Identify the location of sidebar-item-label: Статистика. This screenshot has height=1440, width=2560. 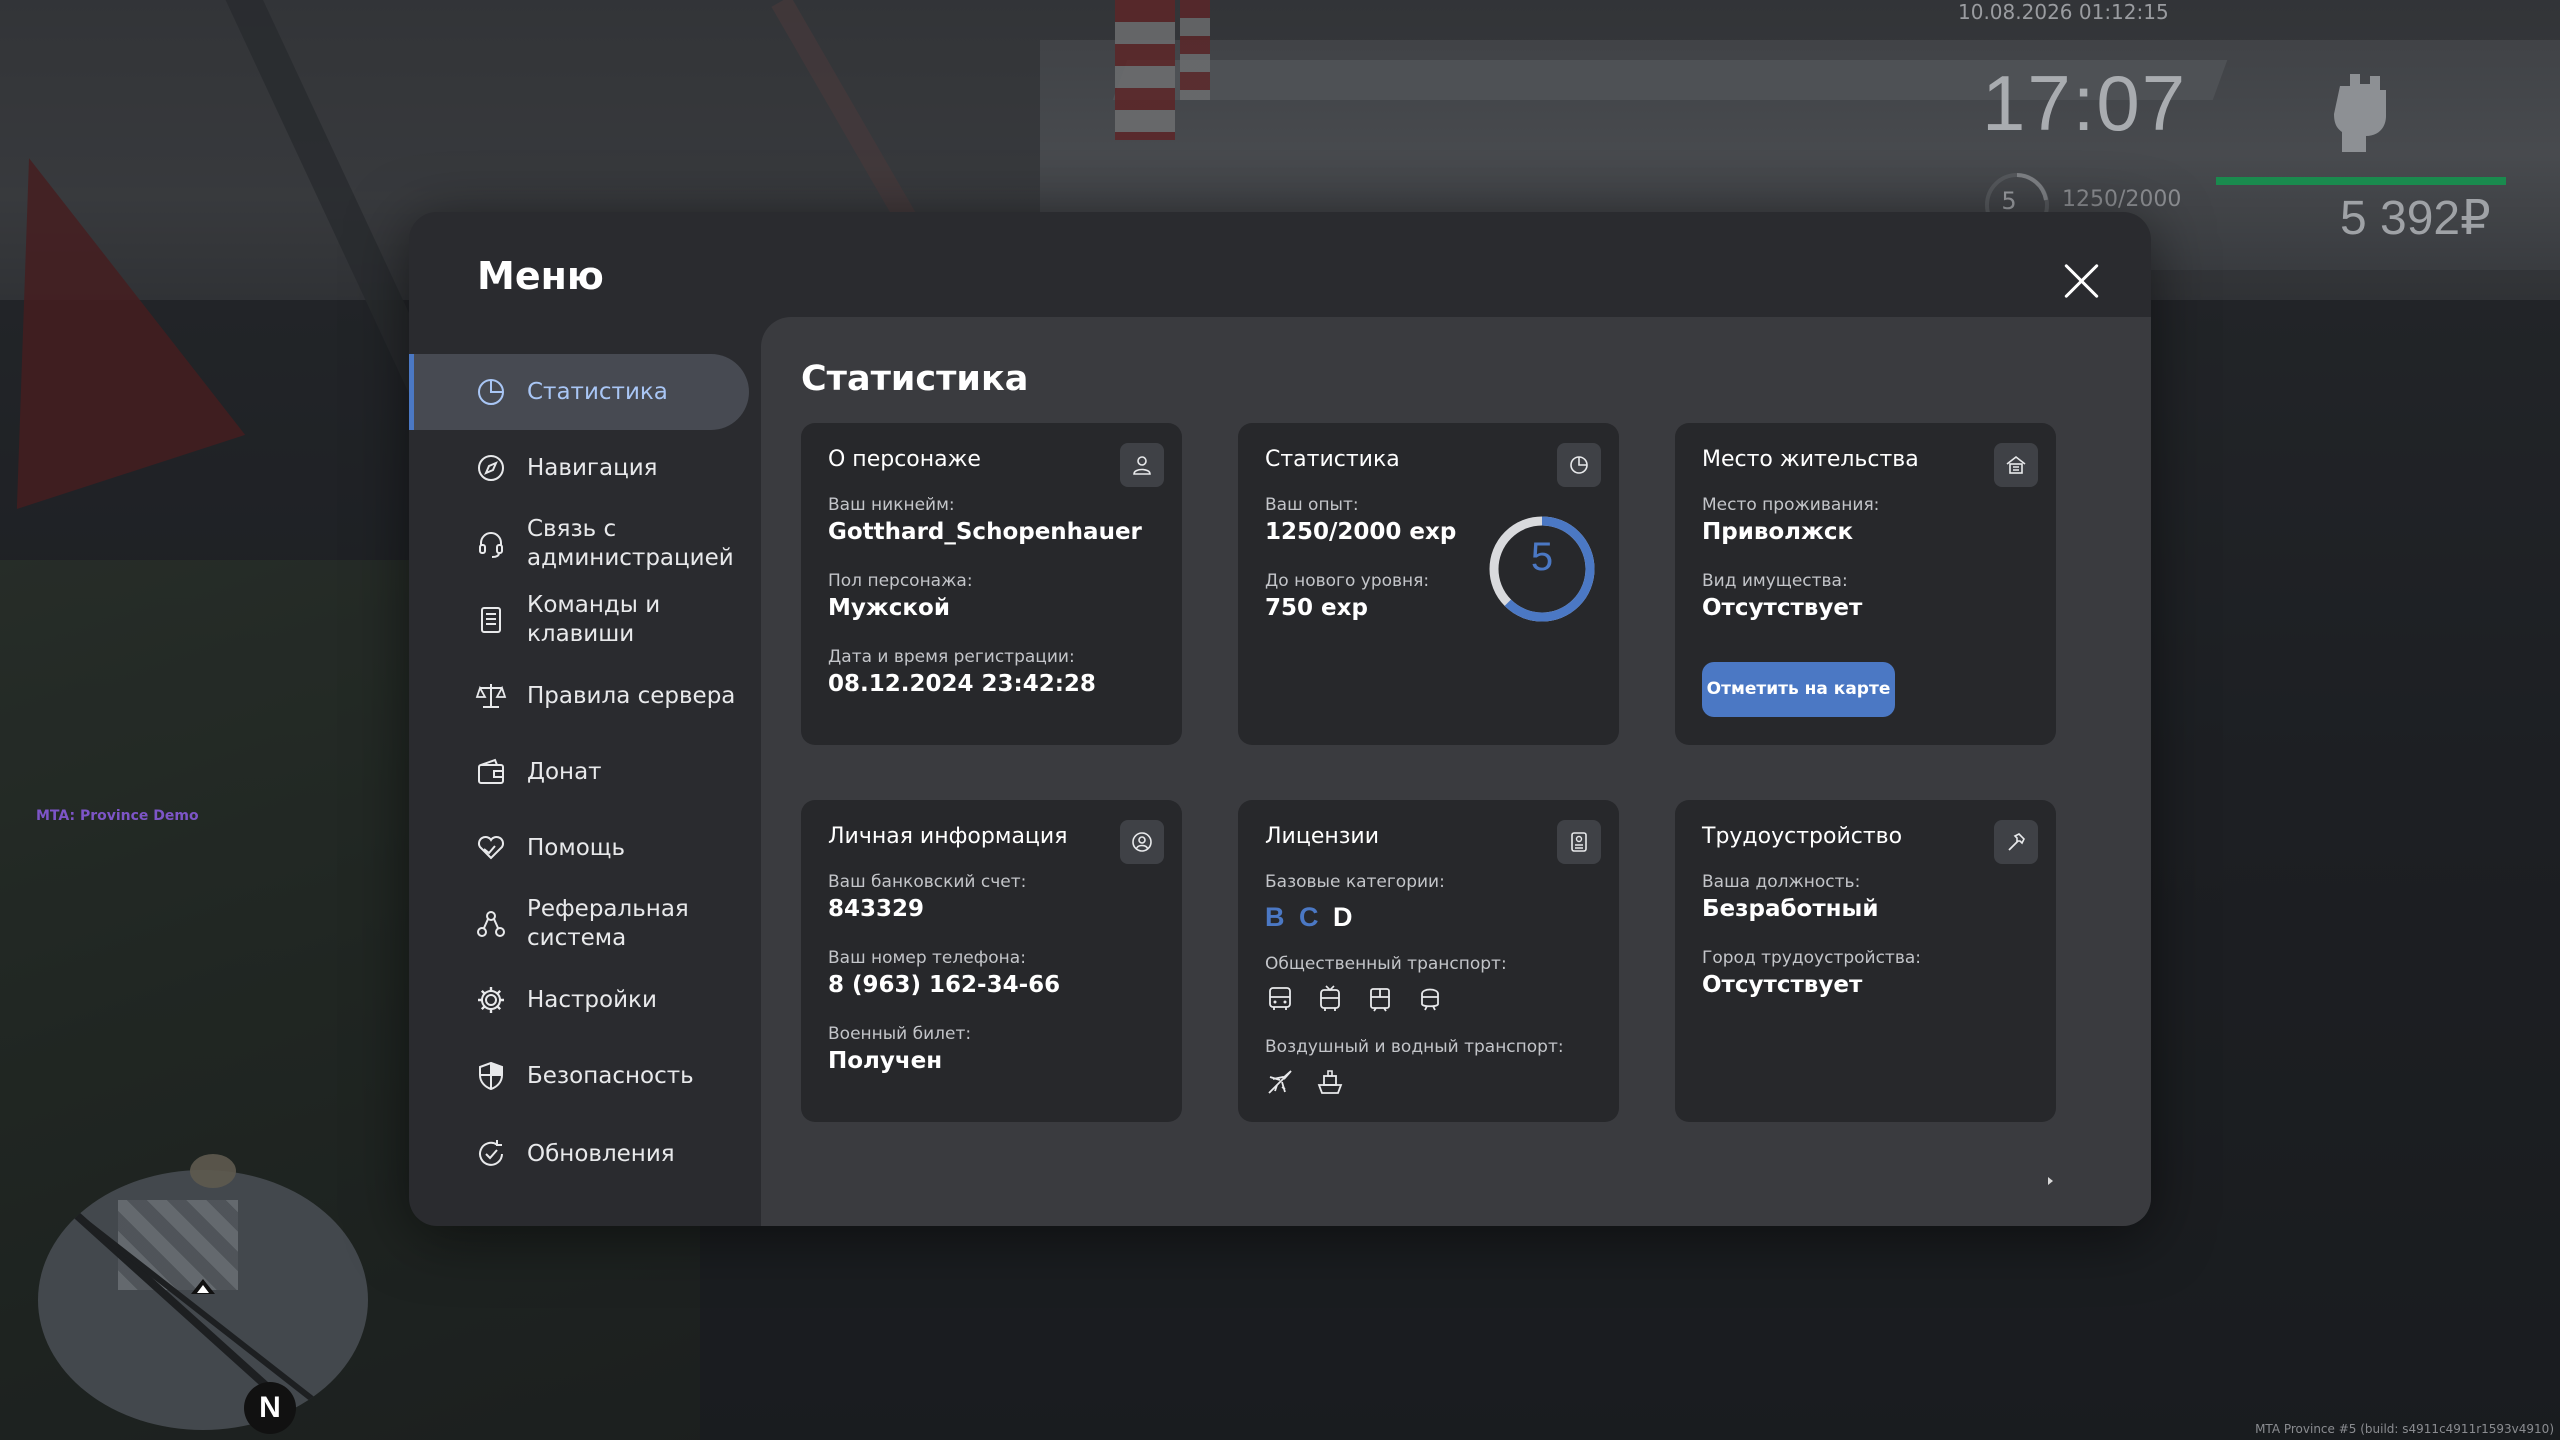
(597, 391).